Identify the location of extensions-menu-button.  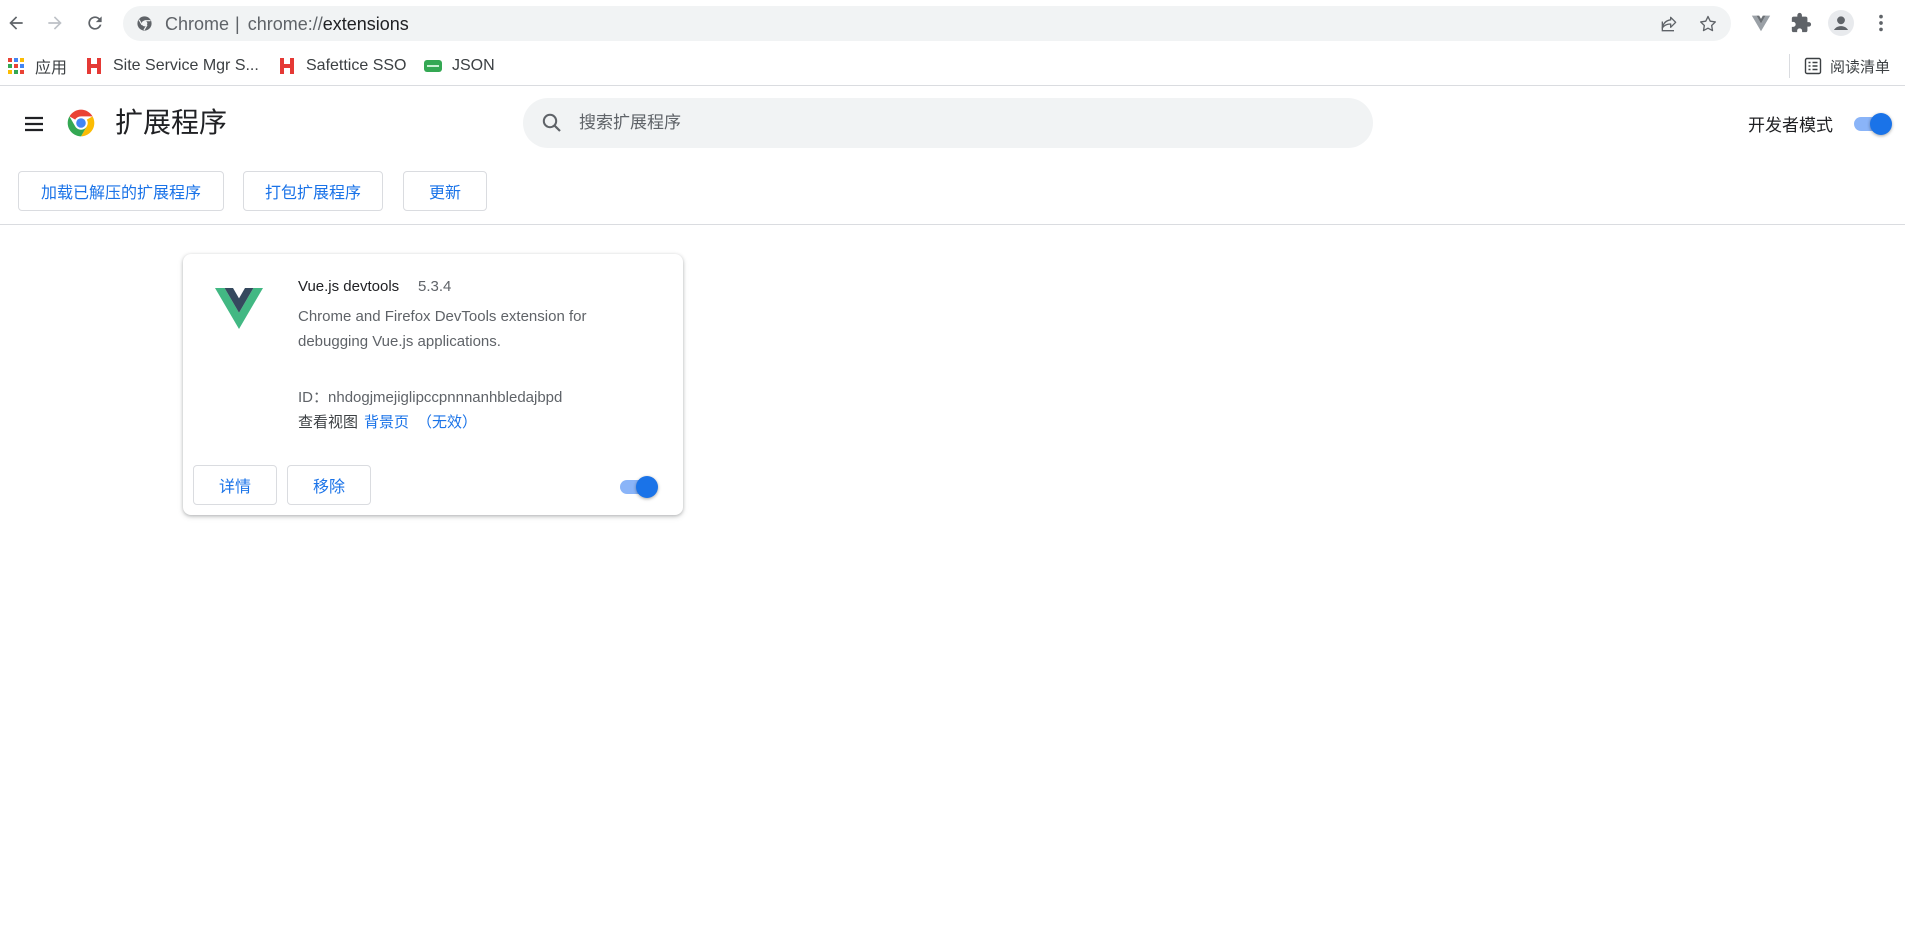
(1801, 23).